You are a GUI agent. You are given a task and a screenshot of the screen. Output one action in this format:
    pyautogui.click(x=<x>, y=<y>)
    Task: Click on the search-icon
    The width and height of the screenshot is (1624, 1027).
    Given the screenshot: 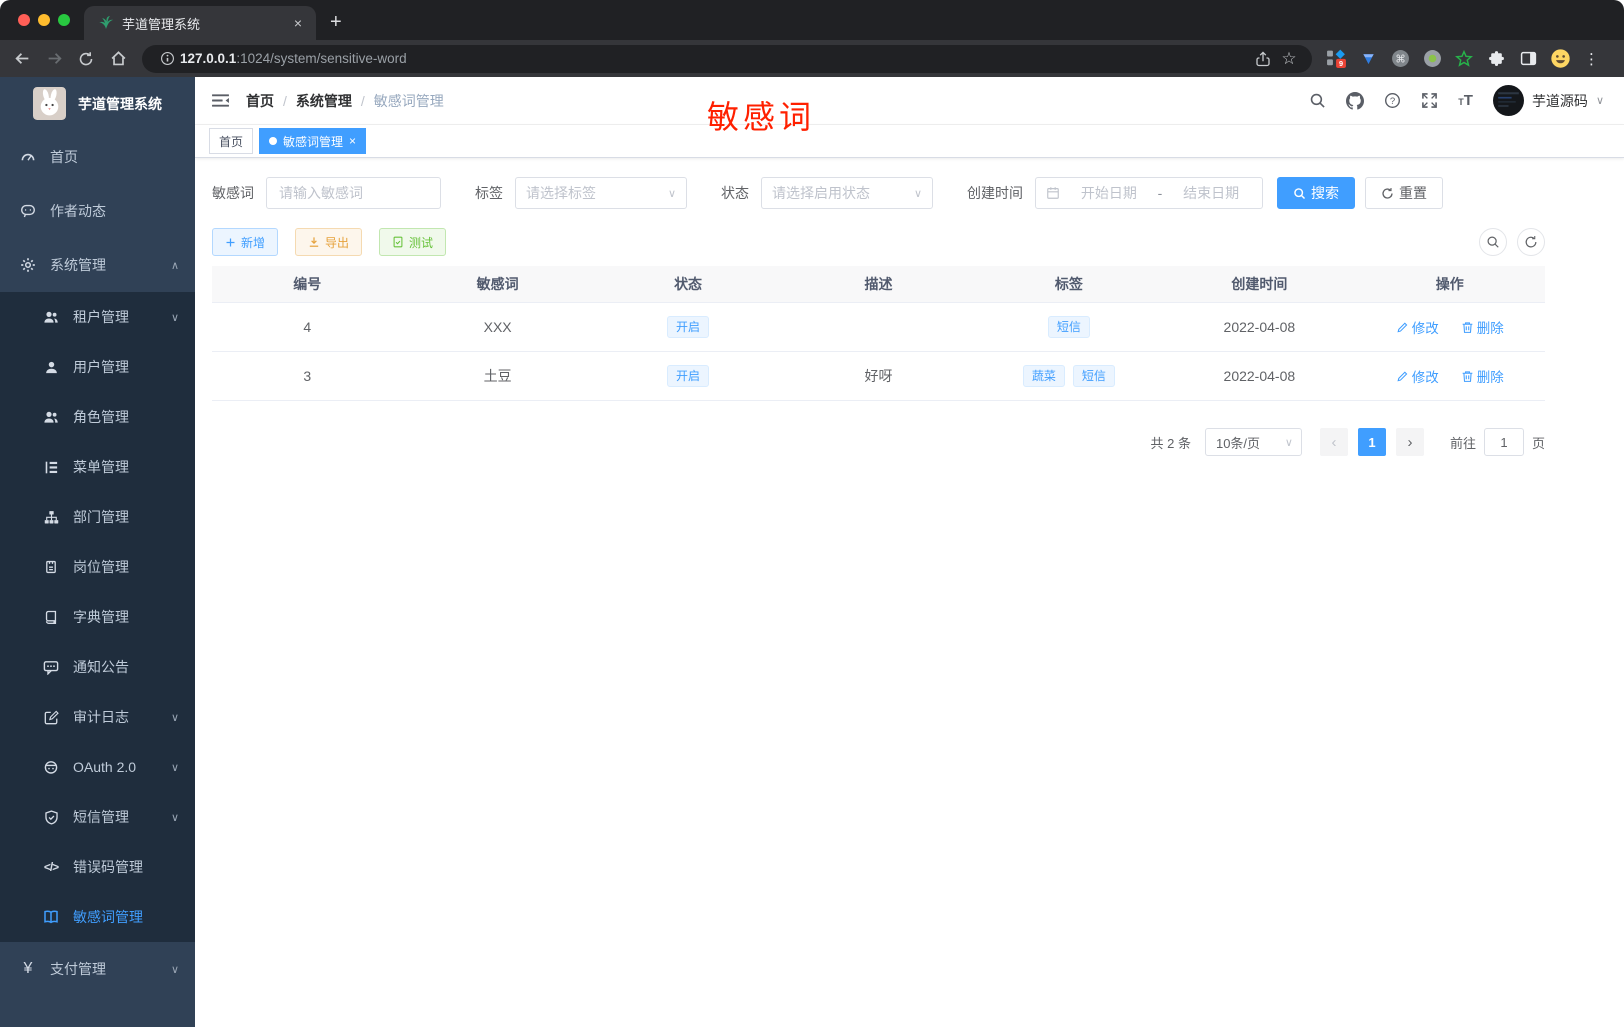 What is the action you would take?
    pyautogui.click(x=1317, y=100)
    